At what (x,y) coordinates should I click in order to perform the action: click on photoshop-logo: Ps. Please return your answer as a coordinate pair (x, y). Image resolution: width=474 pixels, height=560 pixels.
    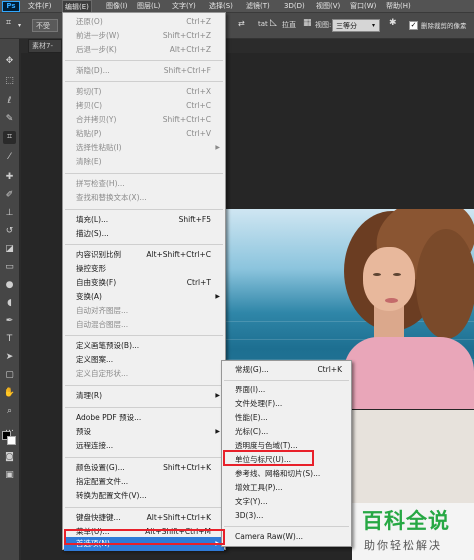
    Looking at the image, I should click on (11, 6).